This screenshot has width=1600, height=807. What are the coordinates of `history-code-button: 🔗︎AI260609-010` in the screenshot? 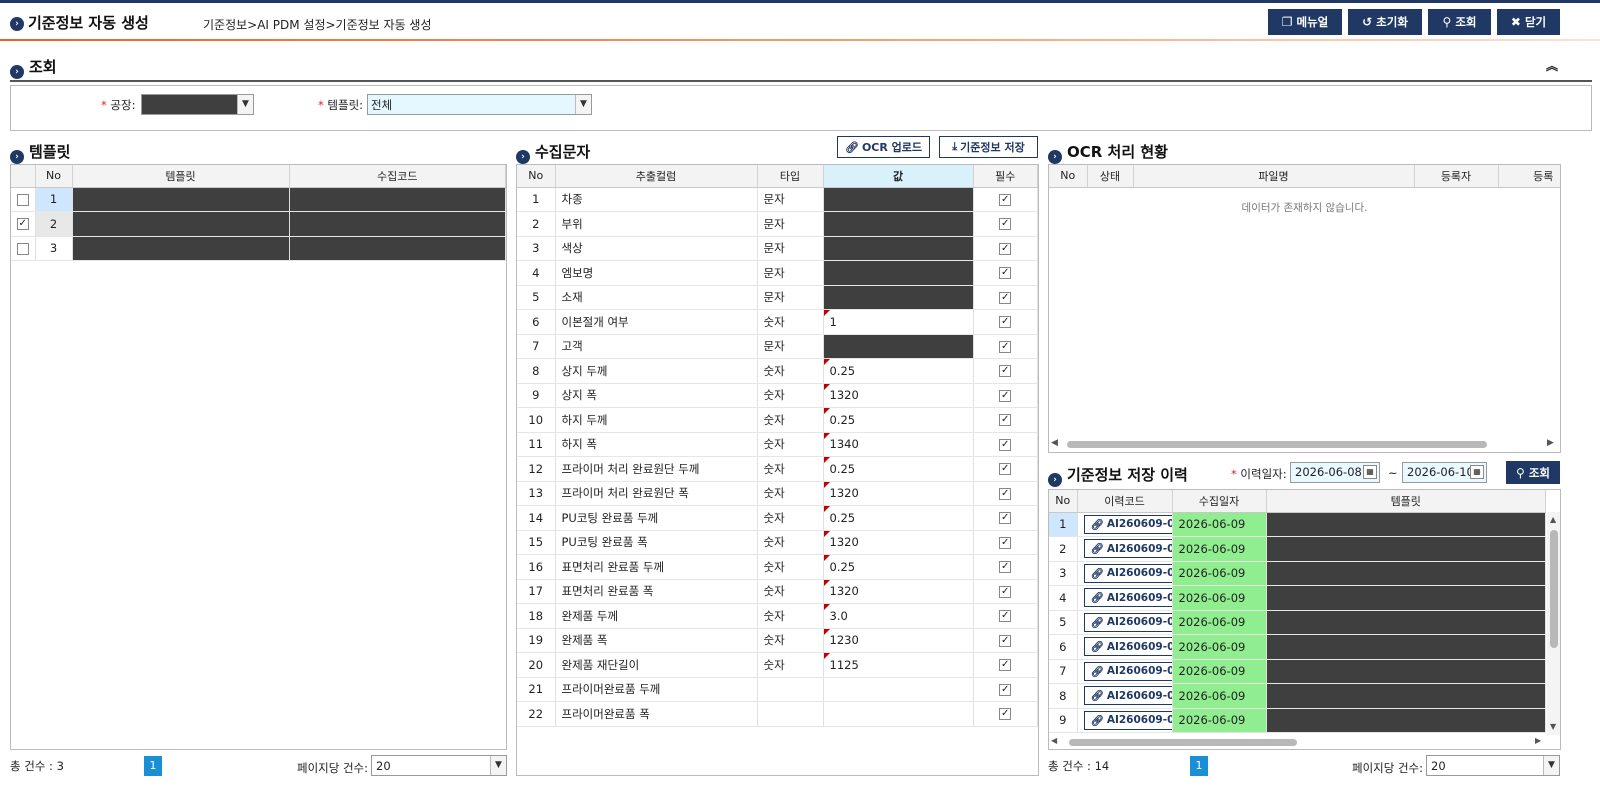 It's located at (1127, 622).